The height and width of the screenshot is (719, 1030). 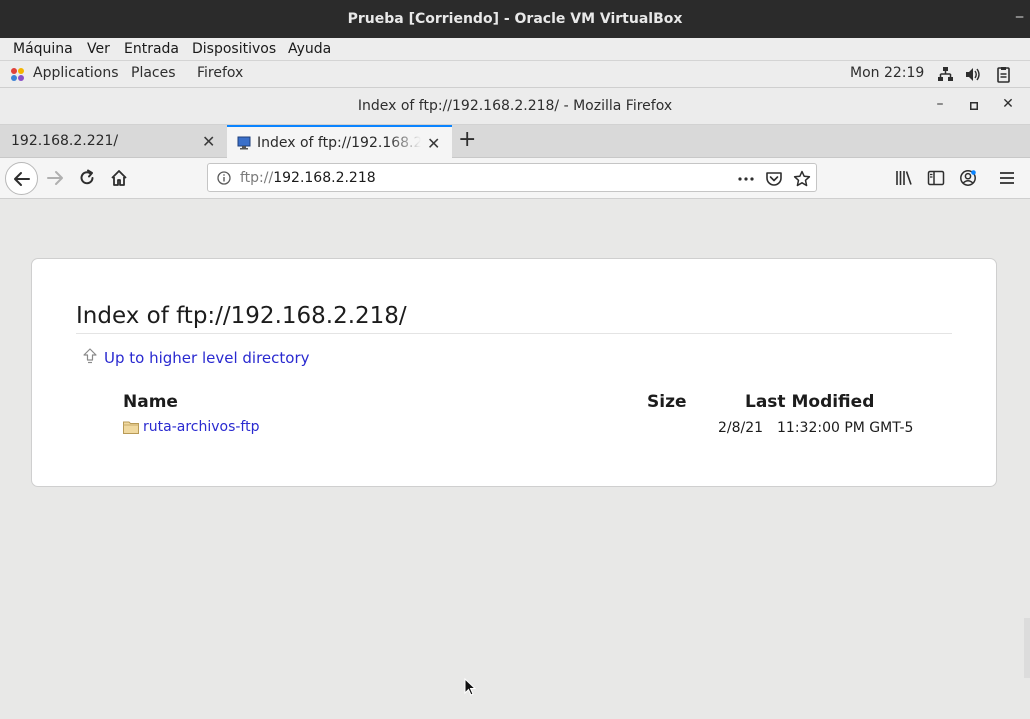 I want to click on row-date: 2/8/21, so click(x=741, y=428).